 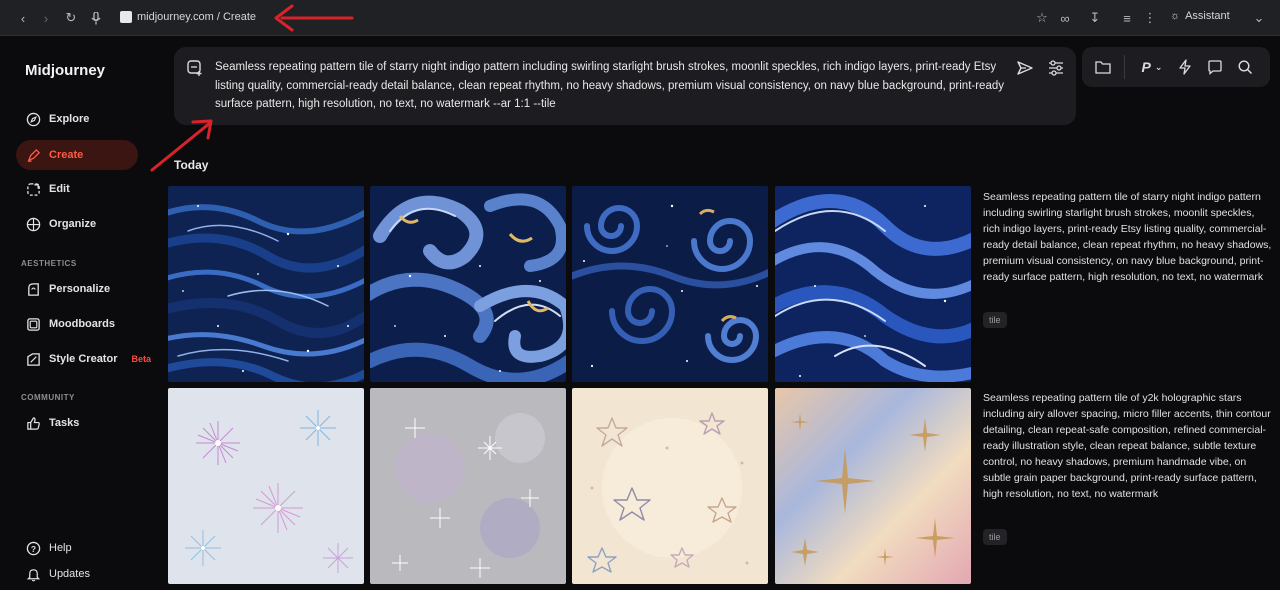 I want to click on sidebar-item-label: Create, so click(x=66, y=155).